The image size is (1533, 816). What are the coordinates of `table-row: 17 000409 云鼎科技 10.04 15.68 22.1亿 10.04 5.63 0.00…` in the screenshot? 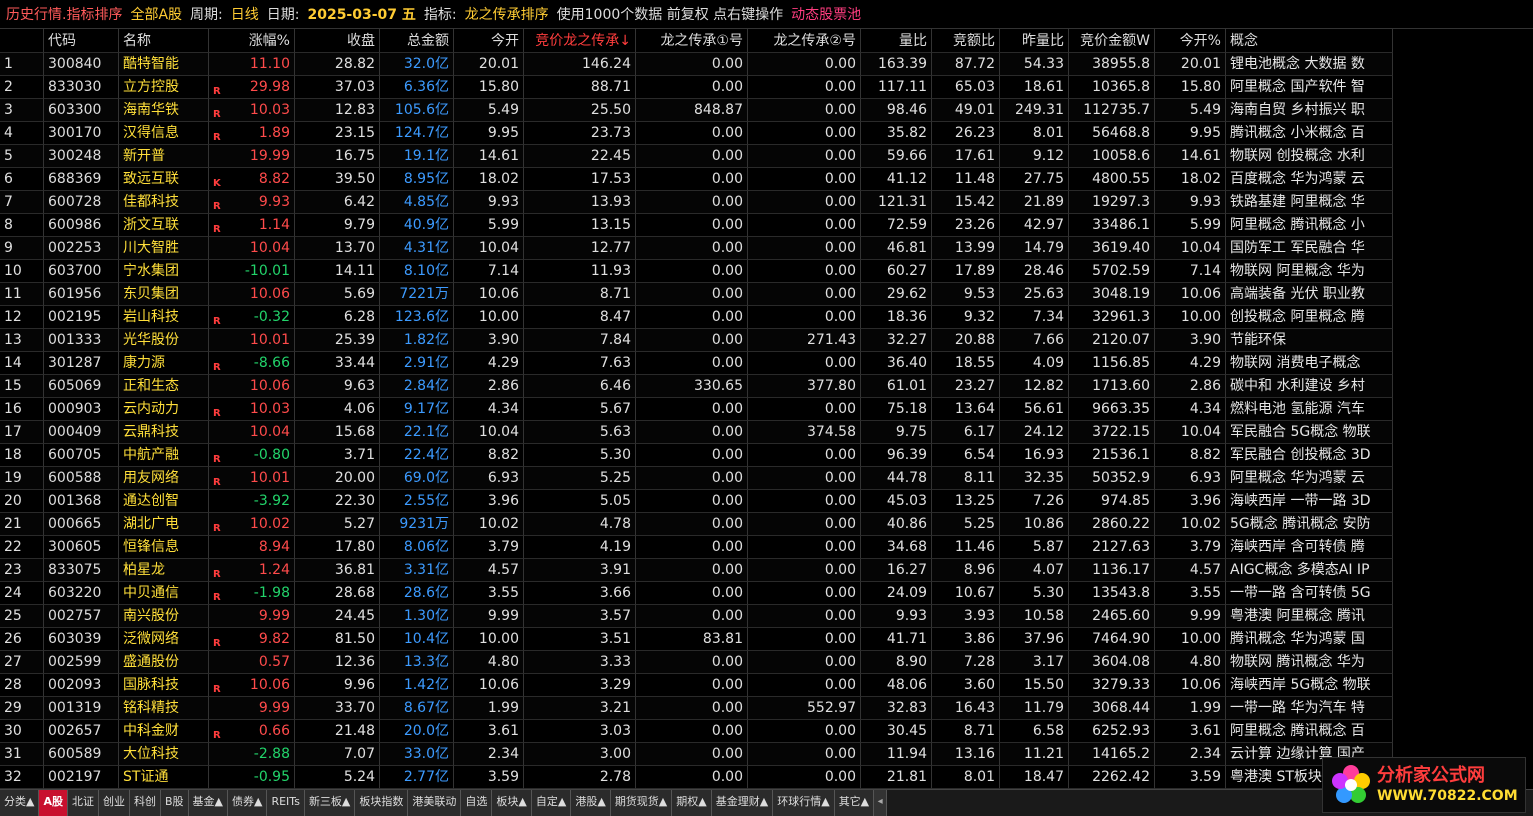 It's located at (696, 432).